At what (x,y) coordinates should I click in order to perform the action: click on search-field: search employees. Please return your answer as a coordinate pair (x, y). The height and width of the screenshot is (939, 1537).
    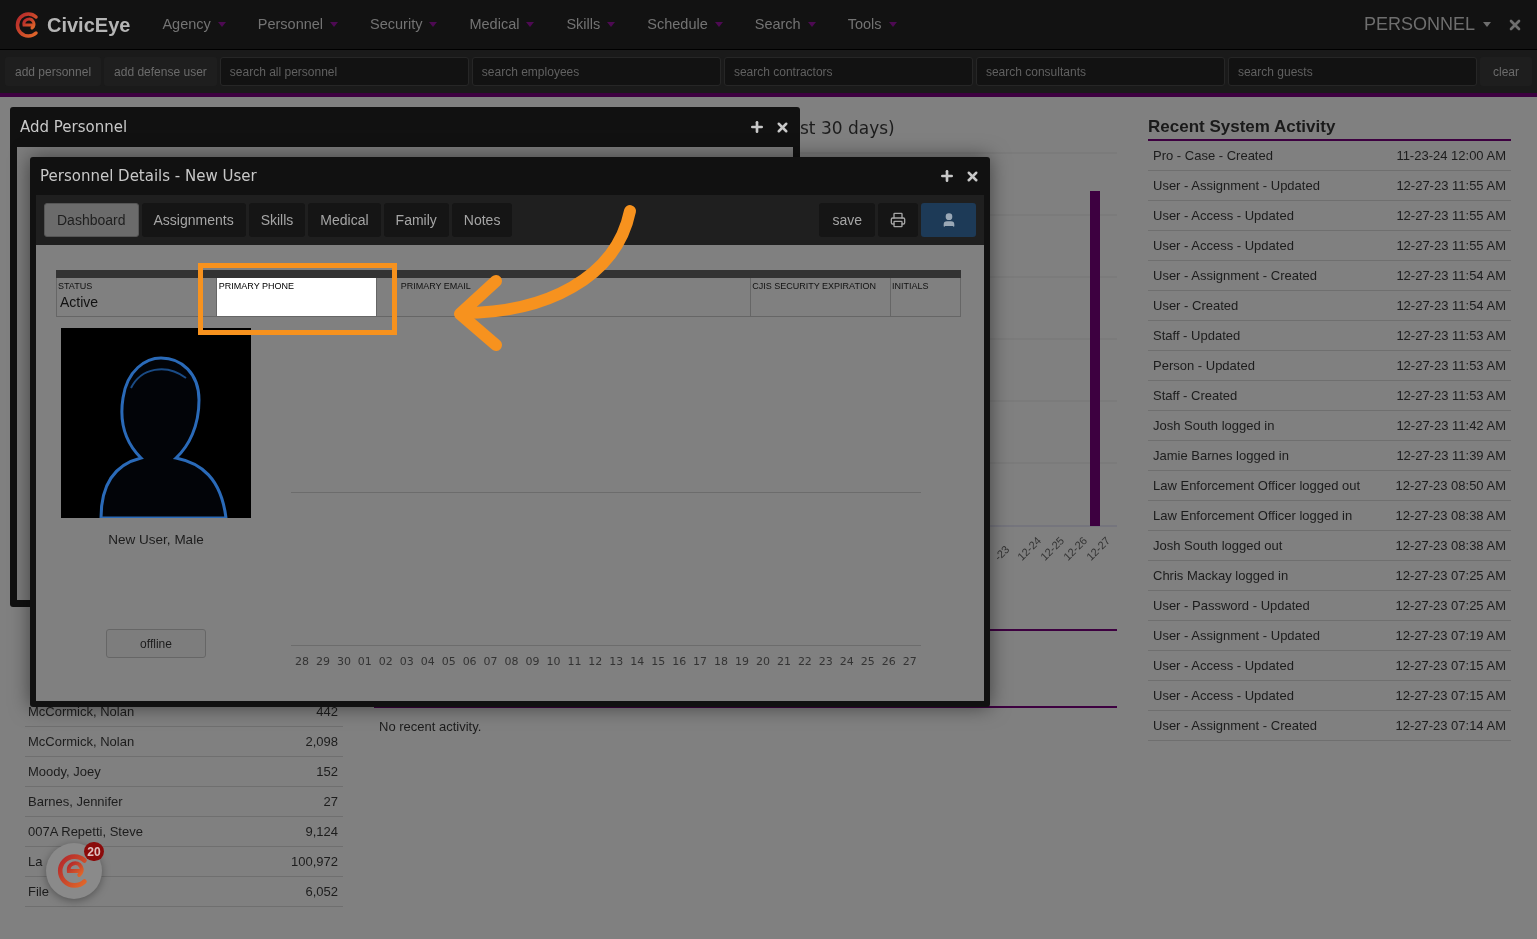
    Looking at the image, I should click on (596, 71).